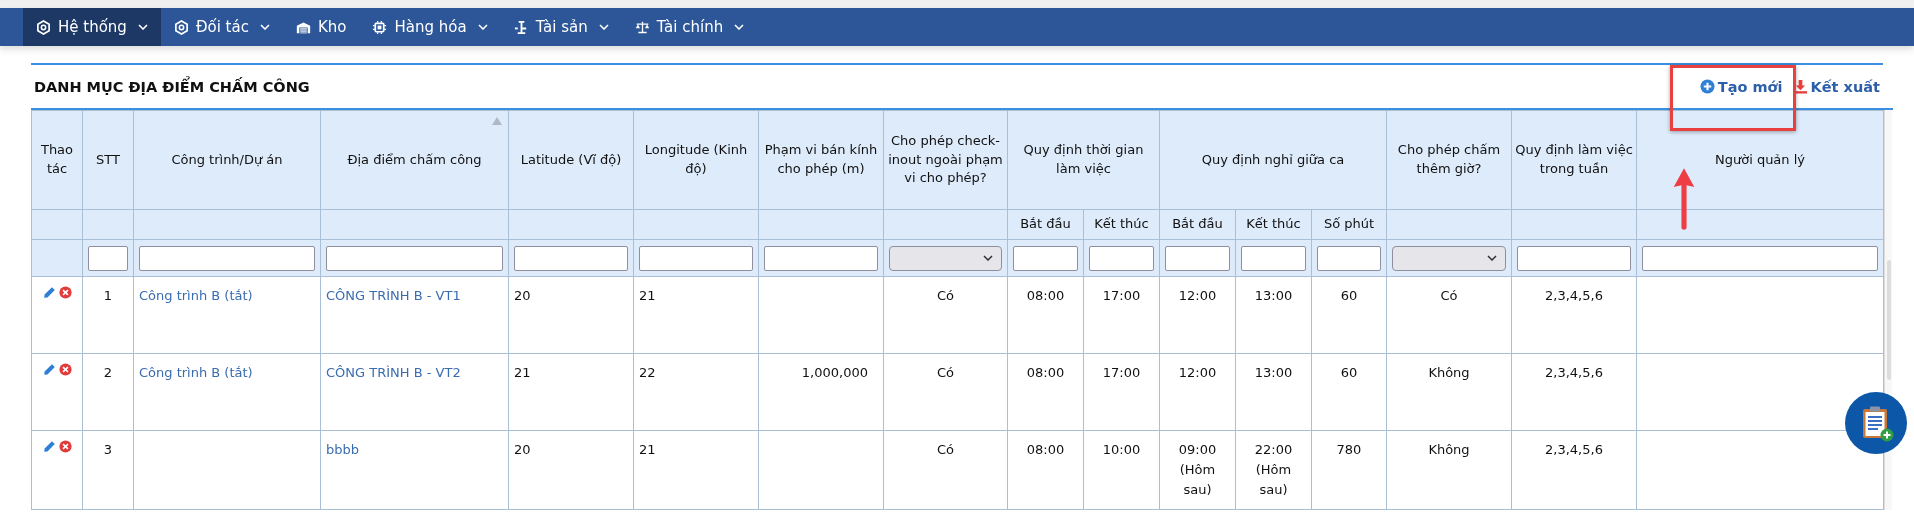  What do you see at coordinates (227, 160) in the screenshot?
I see `column-header: Công trình/Dự án` at bounding box center [227, 160].